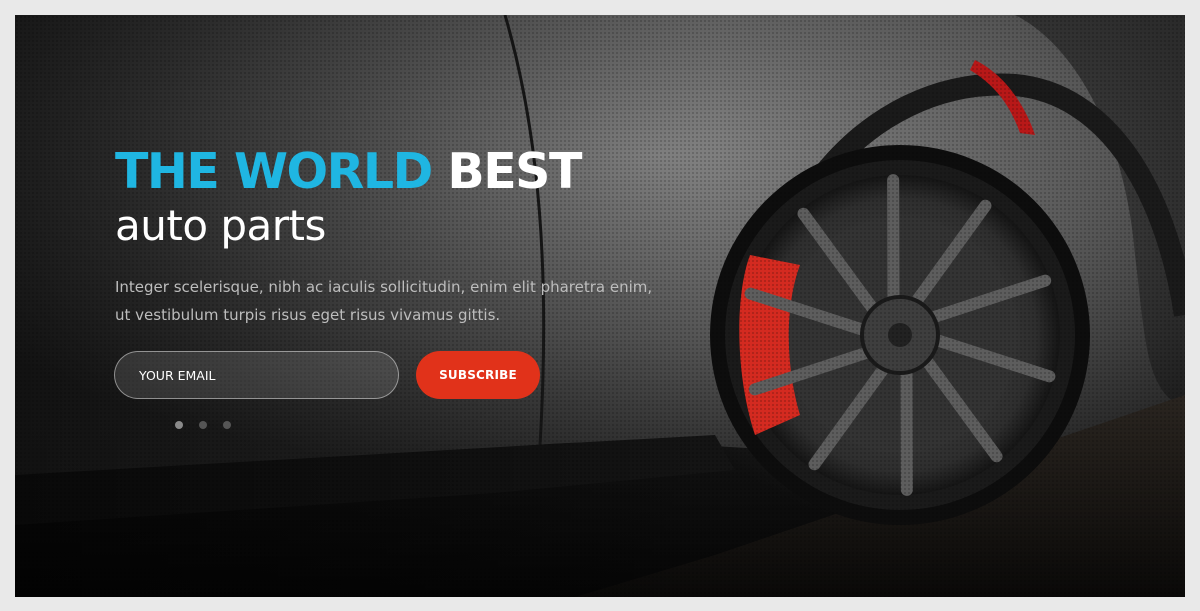  What do you see at coordinates (256, 375) in the screenshot?
I see `email-input` at bounding box center [256, 375].